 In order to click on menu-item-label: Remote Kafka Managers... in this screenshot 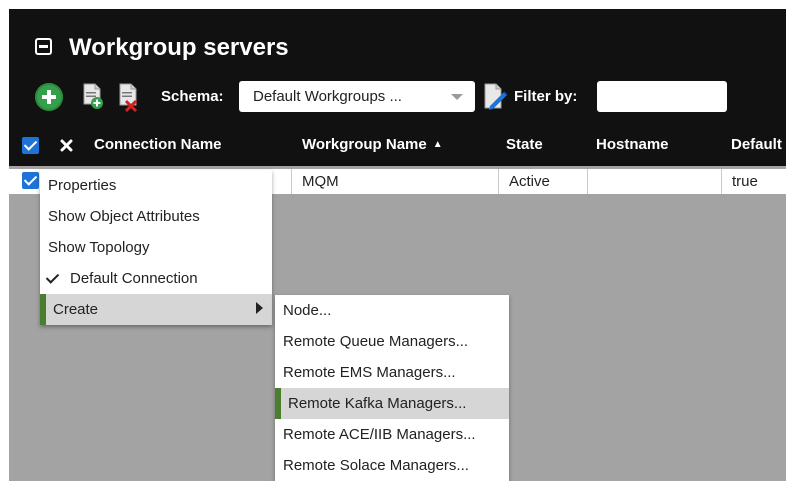, I will do `click(377, 403)`.